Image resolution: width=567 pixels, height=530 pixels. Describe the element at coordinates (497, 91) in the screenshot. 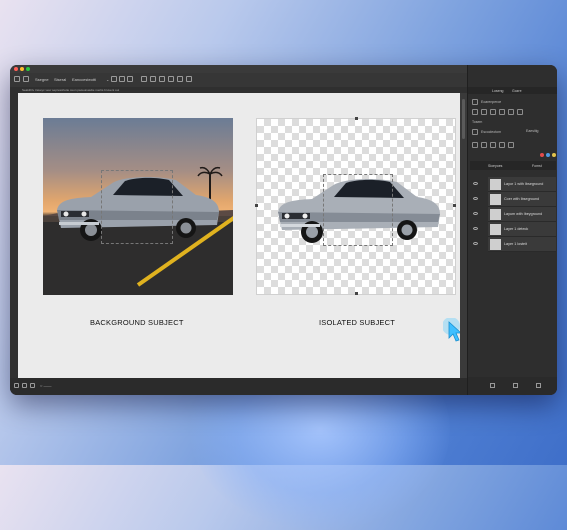

I see `tab-1: Loseng` at that location.